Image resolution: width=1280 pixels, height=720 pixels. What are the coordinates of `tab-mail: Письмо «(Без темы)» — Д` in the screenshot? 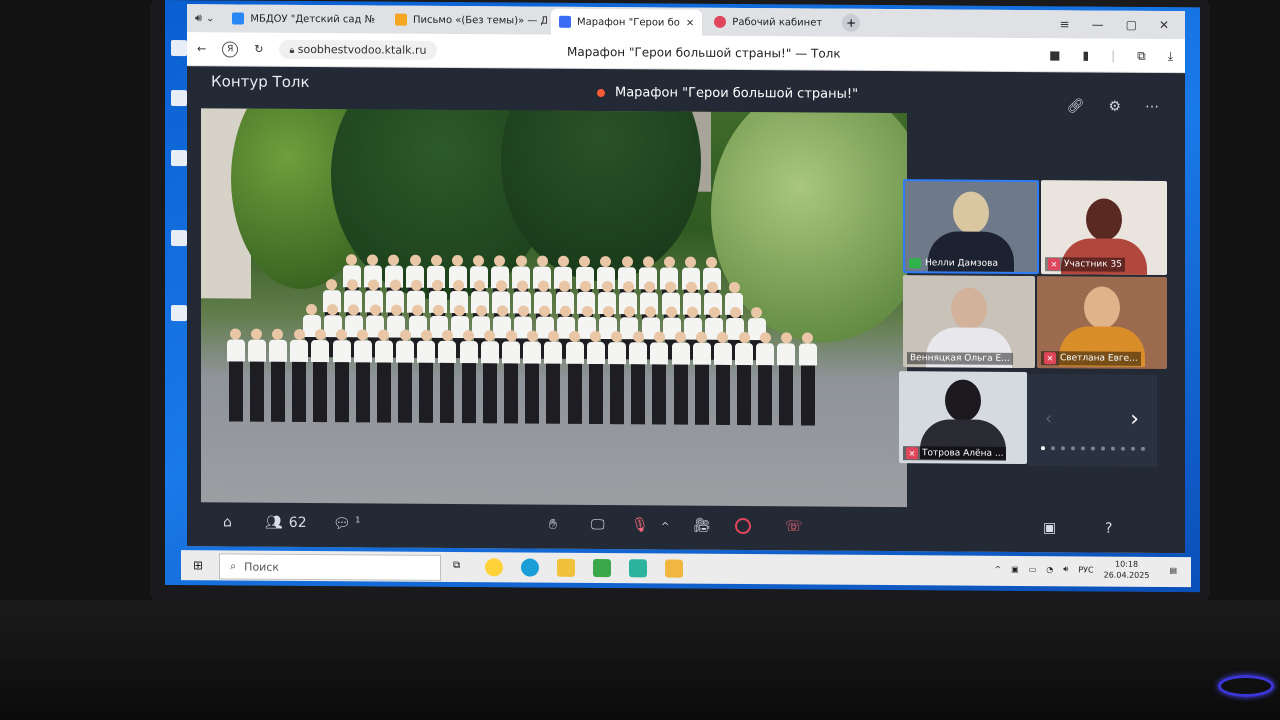 It's located at (467, 20).